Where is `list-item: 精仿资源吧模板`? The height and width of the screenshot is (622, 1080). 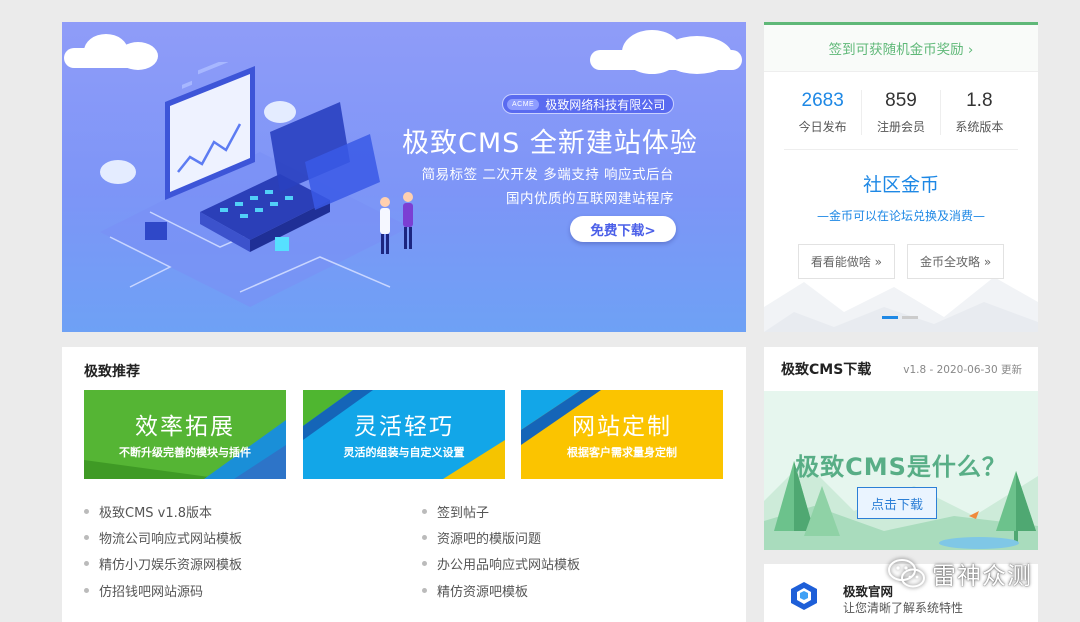 list-item: 精仿资源吧模板 is located at coordinates (501, 590).